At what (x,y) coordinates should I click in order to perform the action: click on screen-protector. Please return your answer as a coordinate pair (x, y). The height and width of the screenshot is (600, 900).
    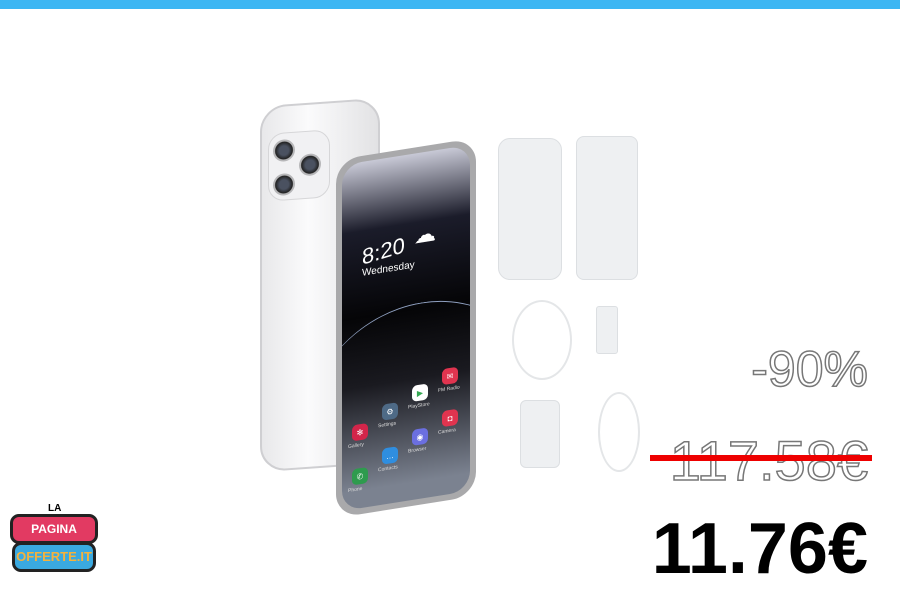
    Looking at the image, I should click on (607, 208).